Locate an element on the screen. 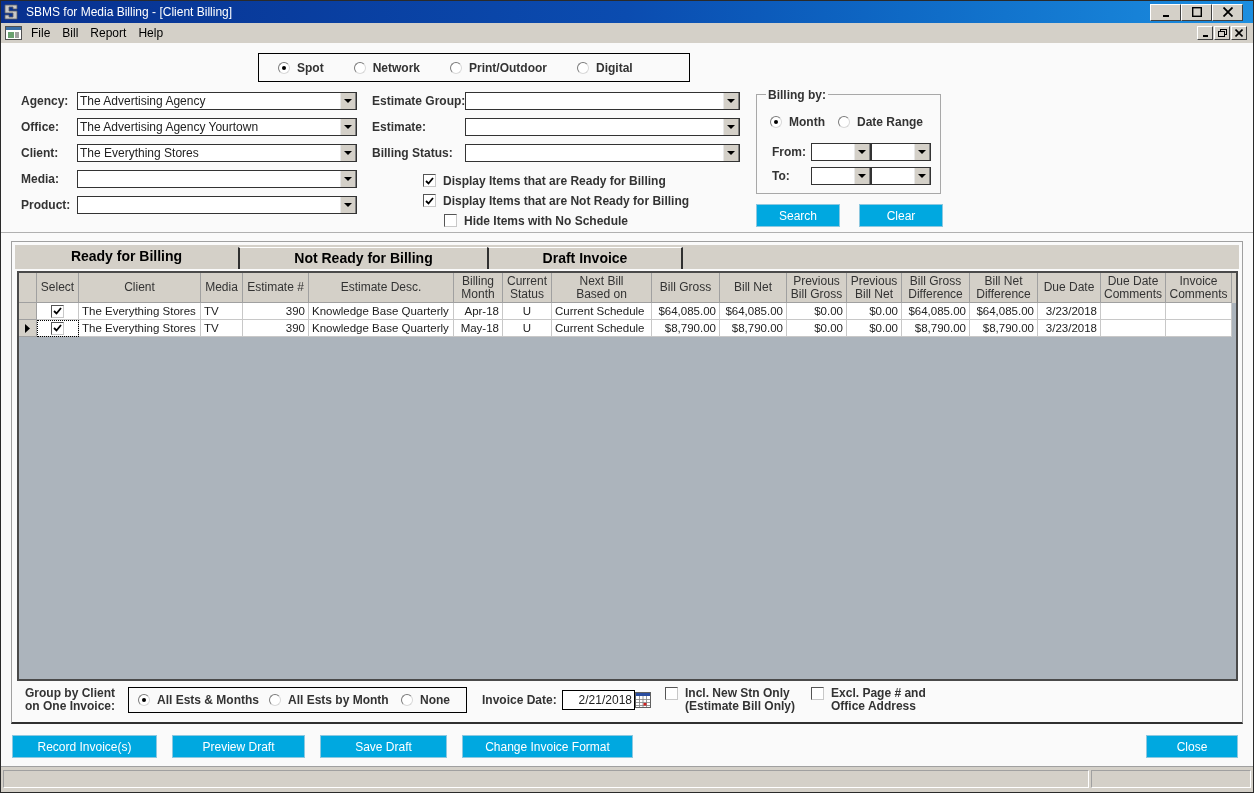  current-row-arrow-icon is located at coordinates (27, 328).